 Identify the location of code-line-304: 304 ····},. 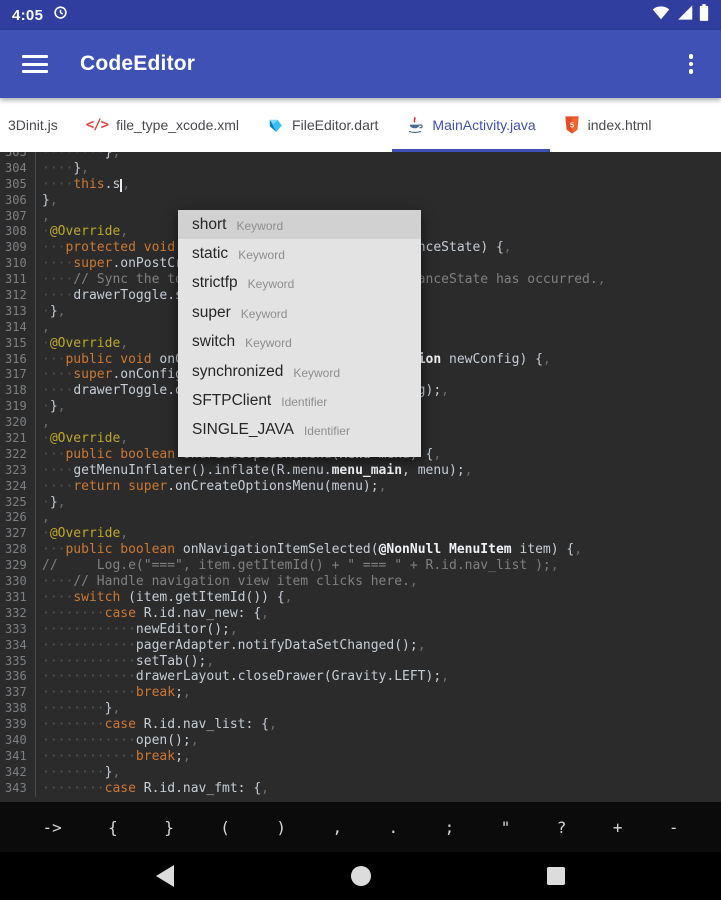
(360, 168).